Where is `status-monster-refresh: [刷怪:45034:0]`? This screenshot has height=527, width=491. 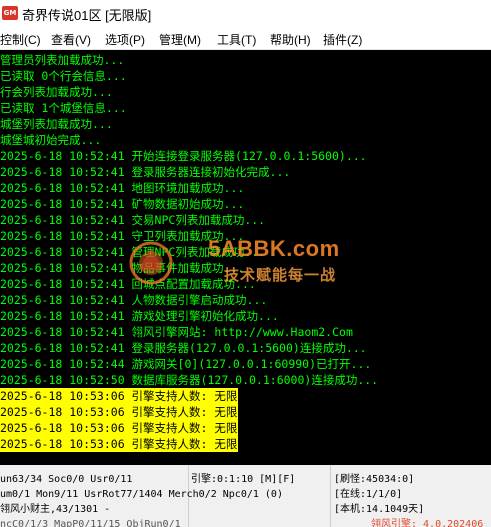 status-monster-refresh: [刷怪:45034:0] is located at coordinates (374, 479).